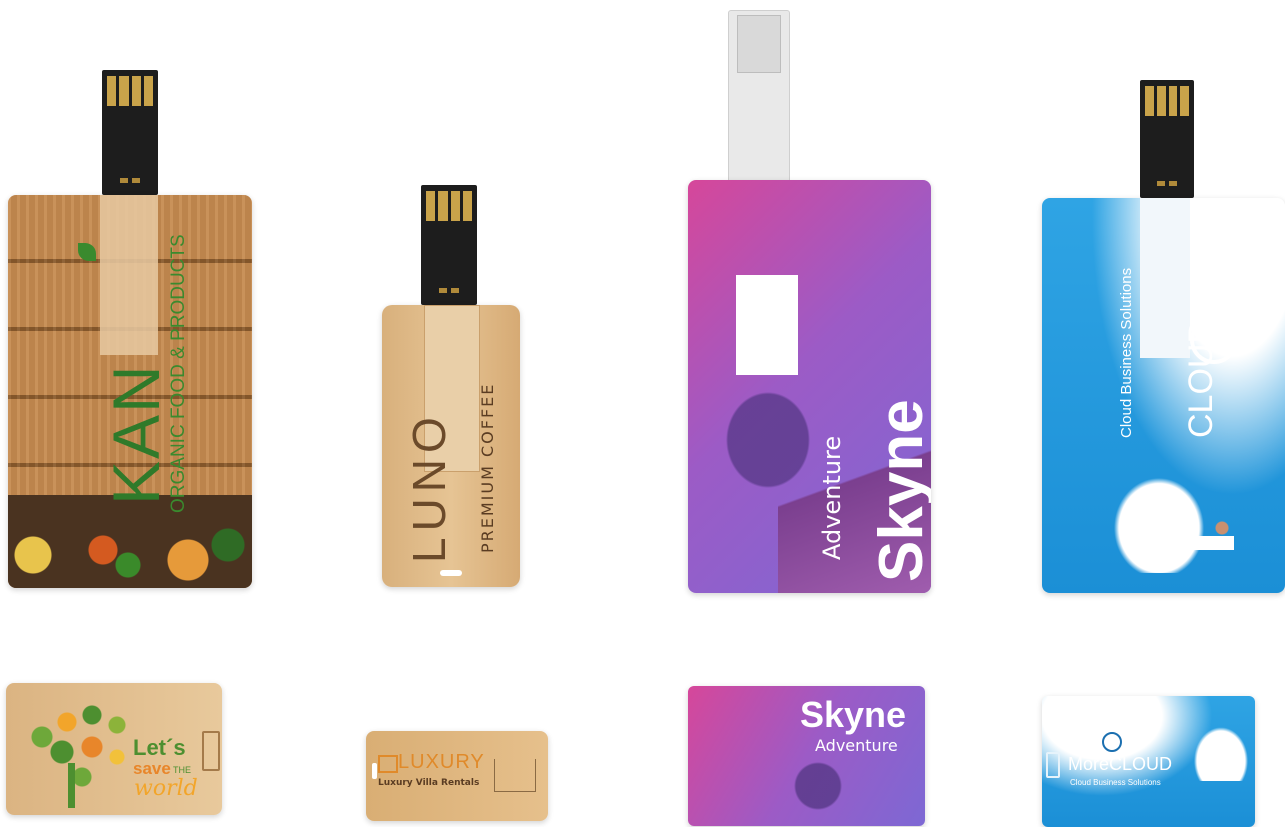 Image resolution: width=1285 pixels, height=827 pixels. Describe the element at coordinates (130, 541) in the screenshot. I see `vegetables-image` at that location.